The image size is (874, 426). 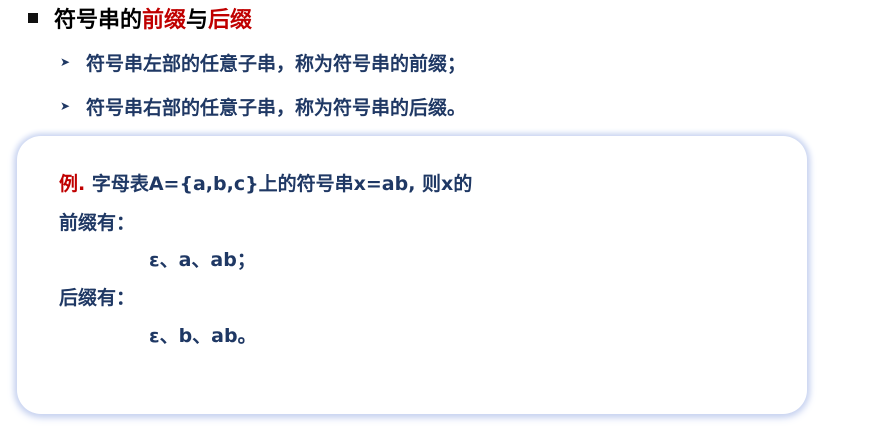 What do you see at coordinates (33, 18) in the screenshot?
I see `square-bullet-icon` at bounding box center [33, 18].